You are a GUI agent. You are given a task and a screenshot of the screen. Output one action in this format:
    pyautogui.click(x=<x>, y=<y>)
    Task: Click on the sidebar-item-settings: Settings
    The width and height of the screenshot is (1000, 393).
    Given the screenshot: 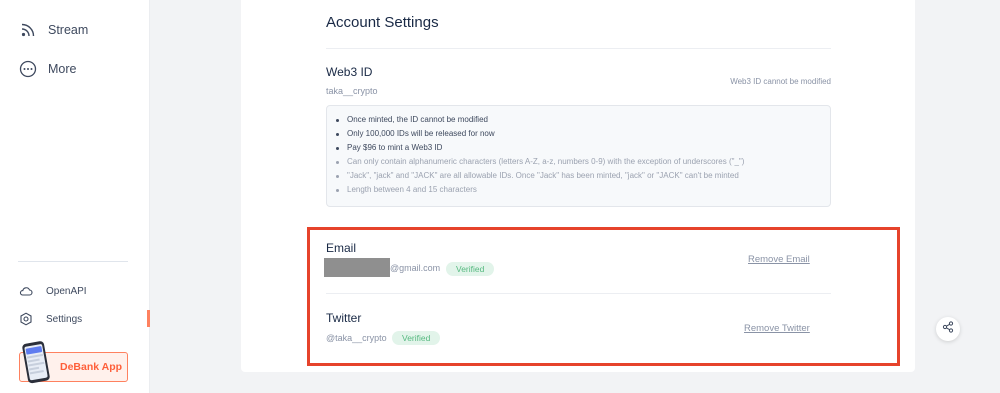 What is the action you would take?
    pyautogui.click(x=50, y=319)
    